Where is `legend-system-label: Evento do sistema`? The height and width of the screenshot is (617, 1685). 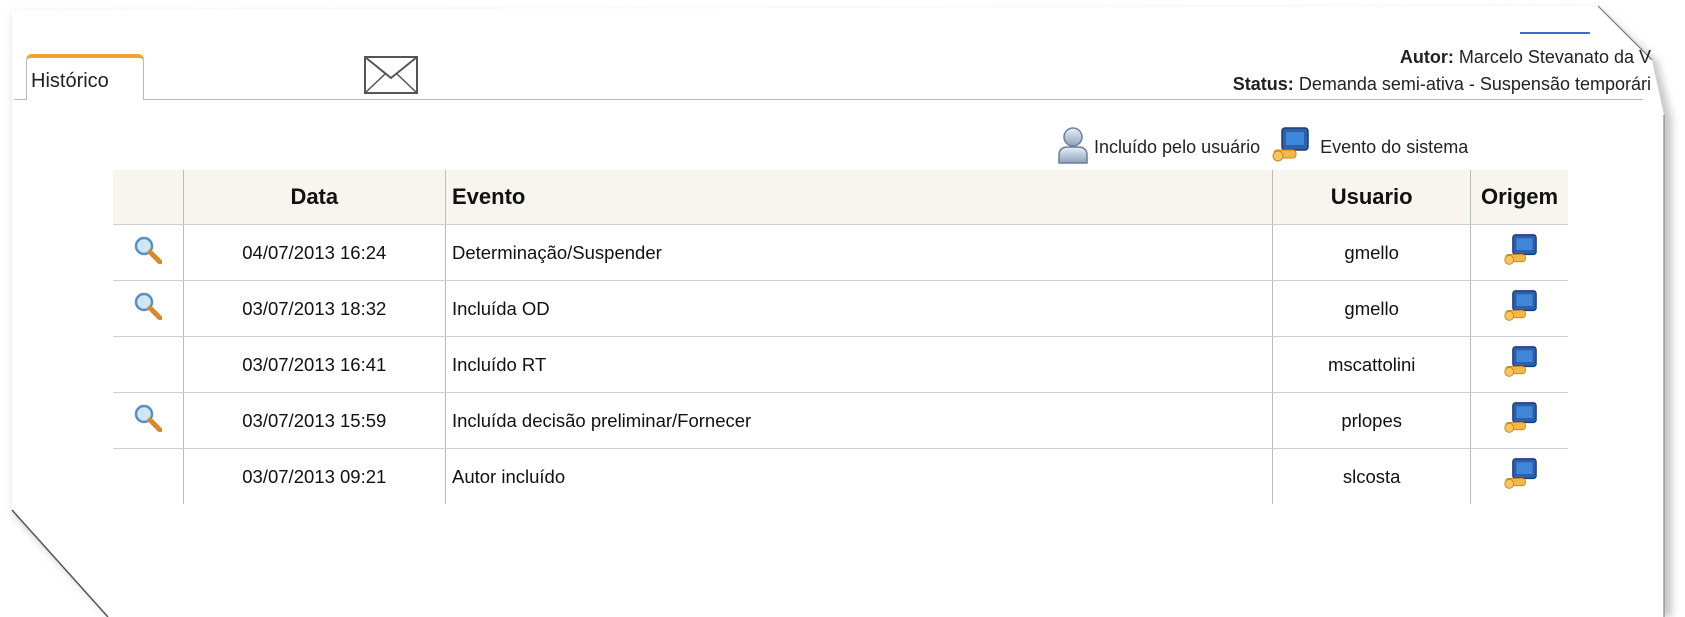
legend-system-label: Evento do sistema is located at coordinates (1394, 146).